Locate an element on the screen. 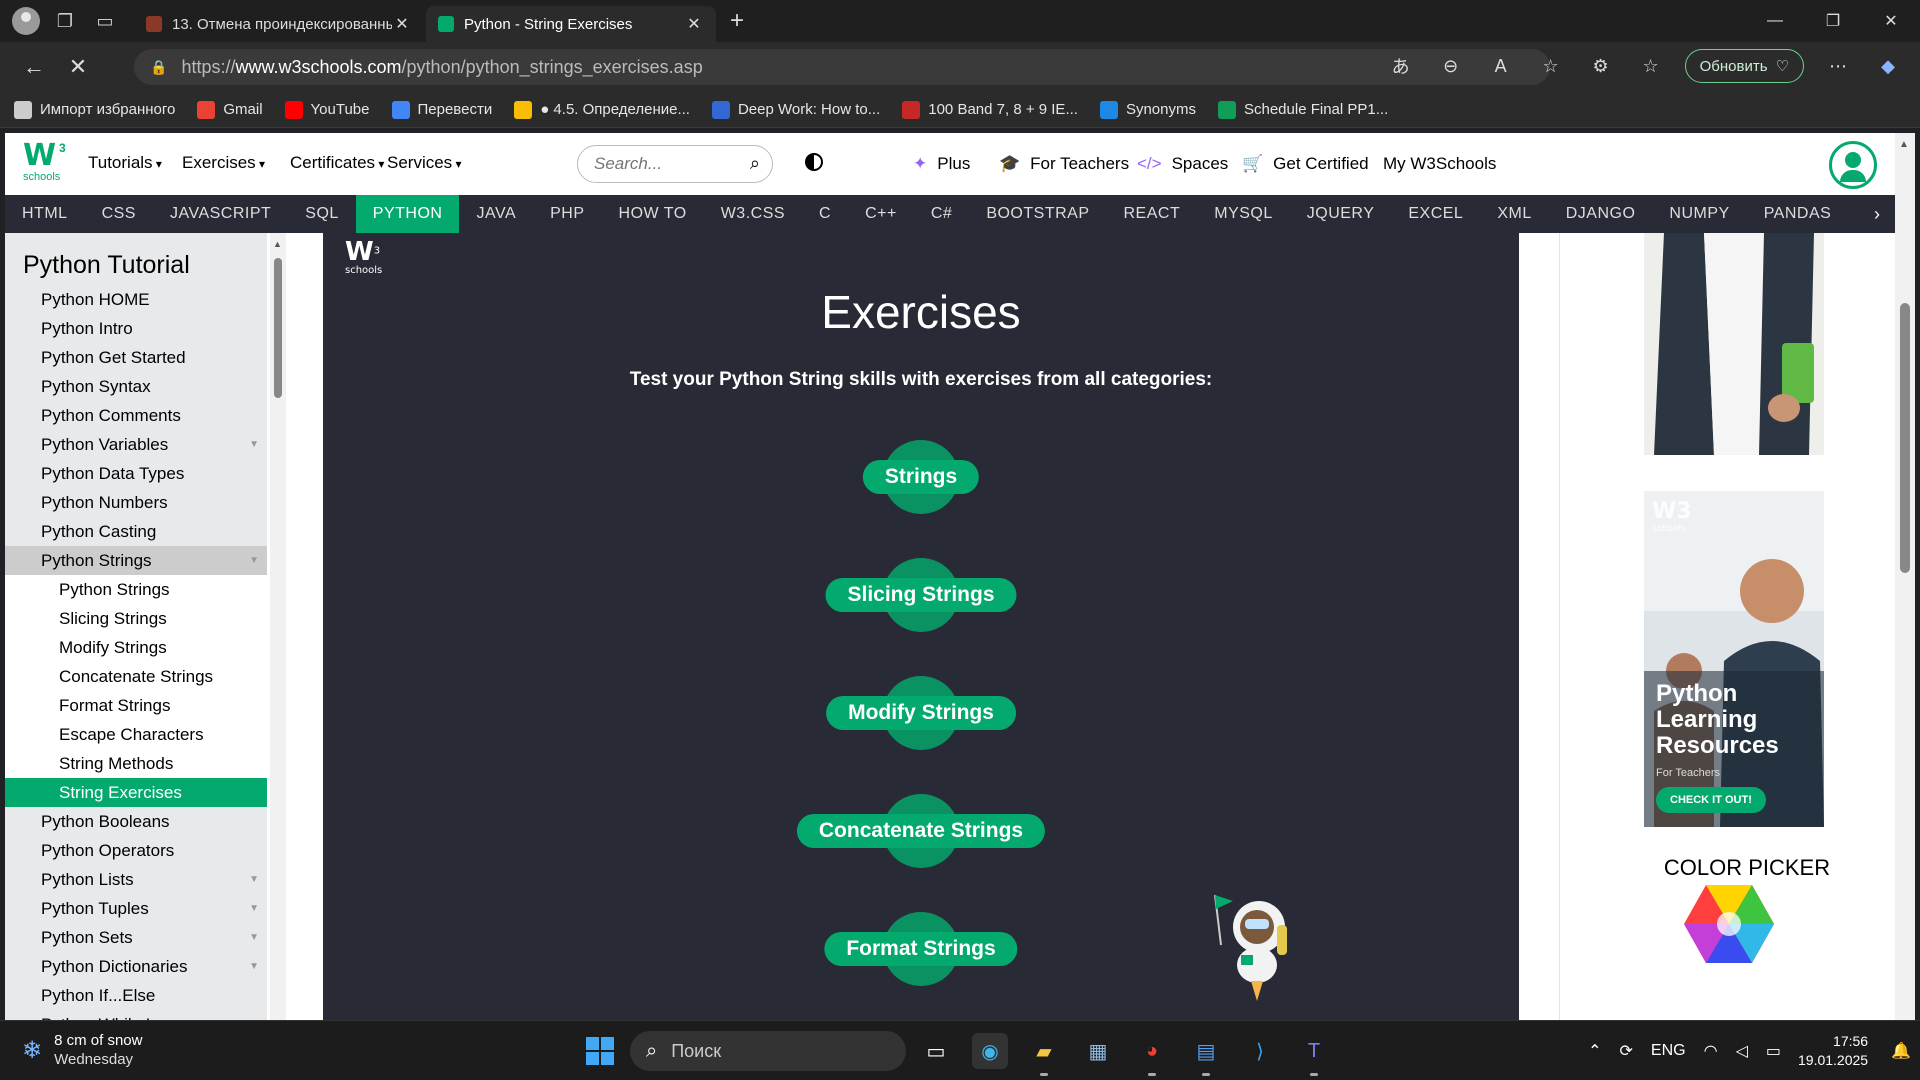  menu-tutorials: Tutorials is located at coordinates (125, 163).